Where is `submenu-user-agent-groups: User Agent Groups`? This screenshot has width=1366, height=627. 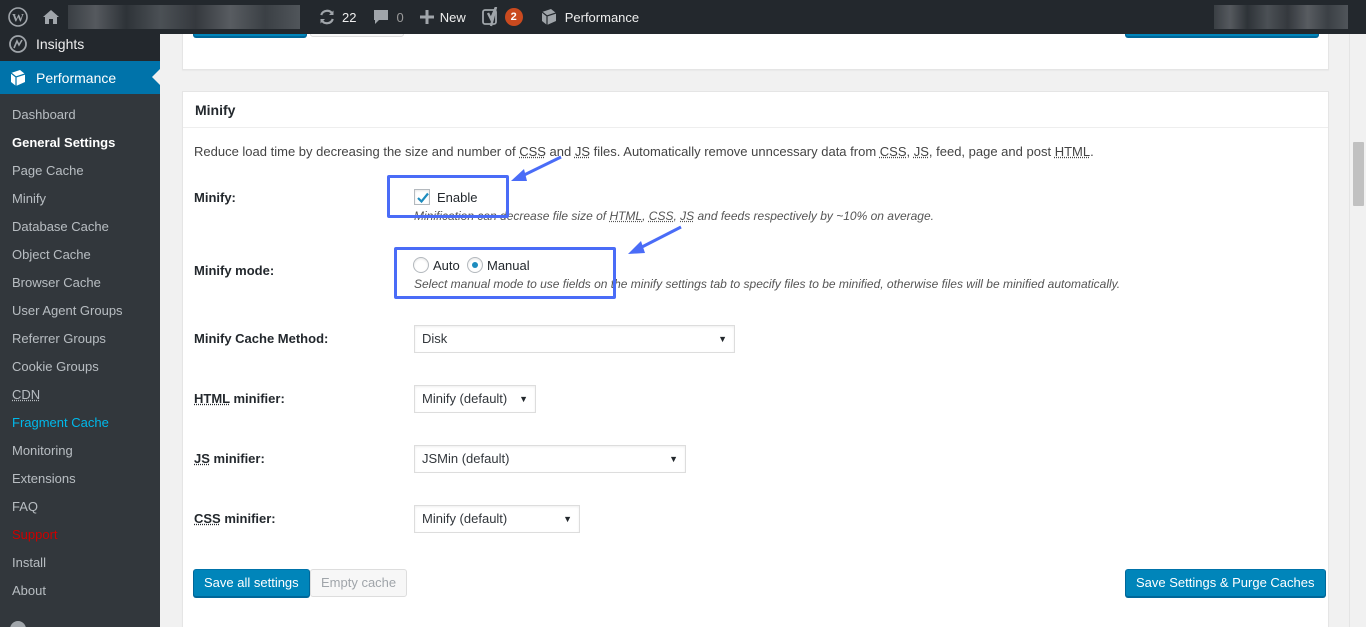
submenu-user-agent-groups: User Agent Groups is located at coordinates (80, 311).